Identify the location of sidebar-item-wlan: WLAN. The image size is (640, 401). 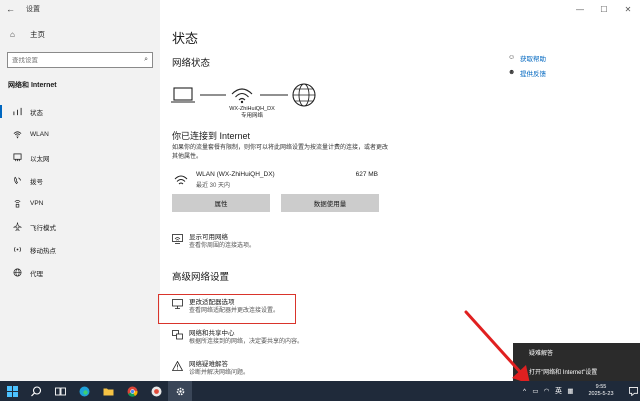
(80, 134).